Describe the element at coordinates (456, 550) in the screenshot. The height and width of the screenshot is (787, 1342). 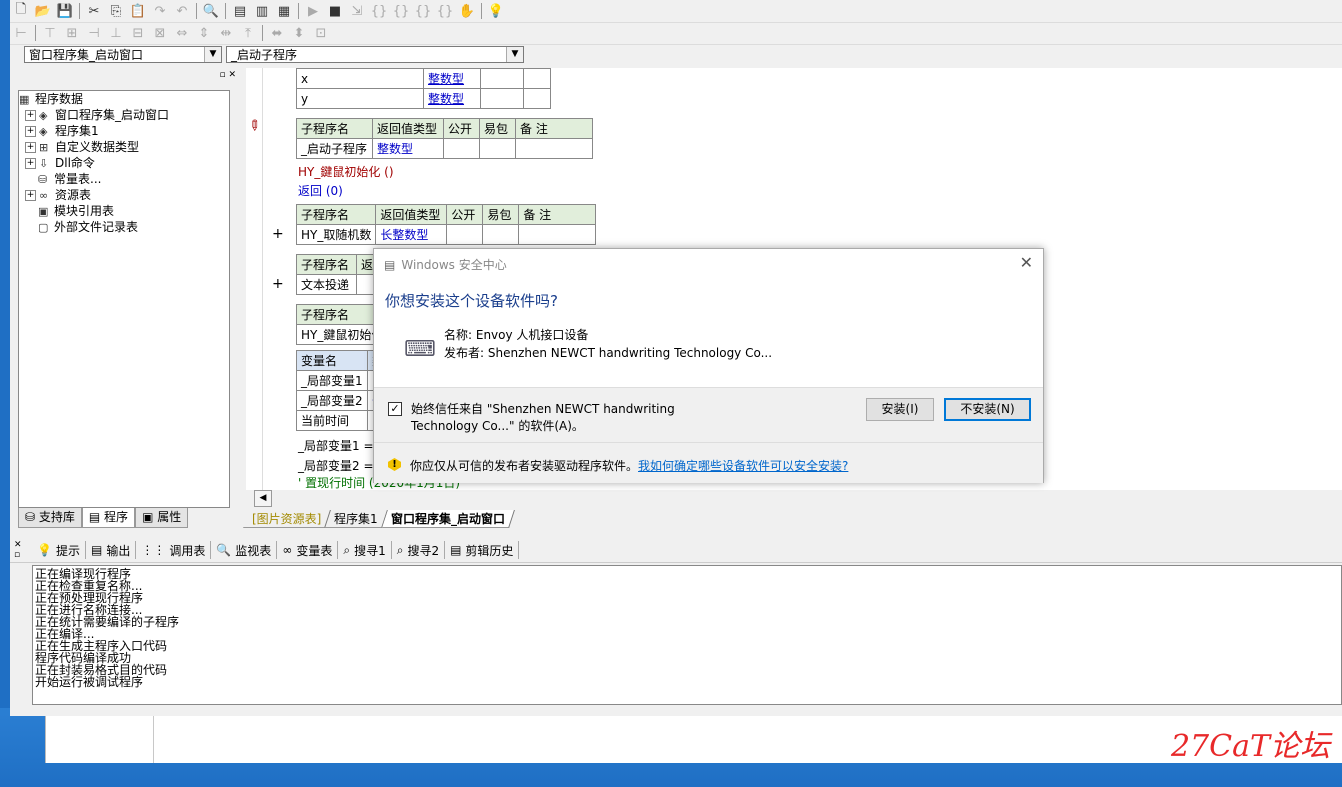
I see `clipboard-icon: ▤` at that location.